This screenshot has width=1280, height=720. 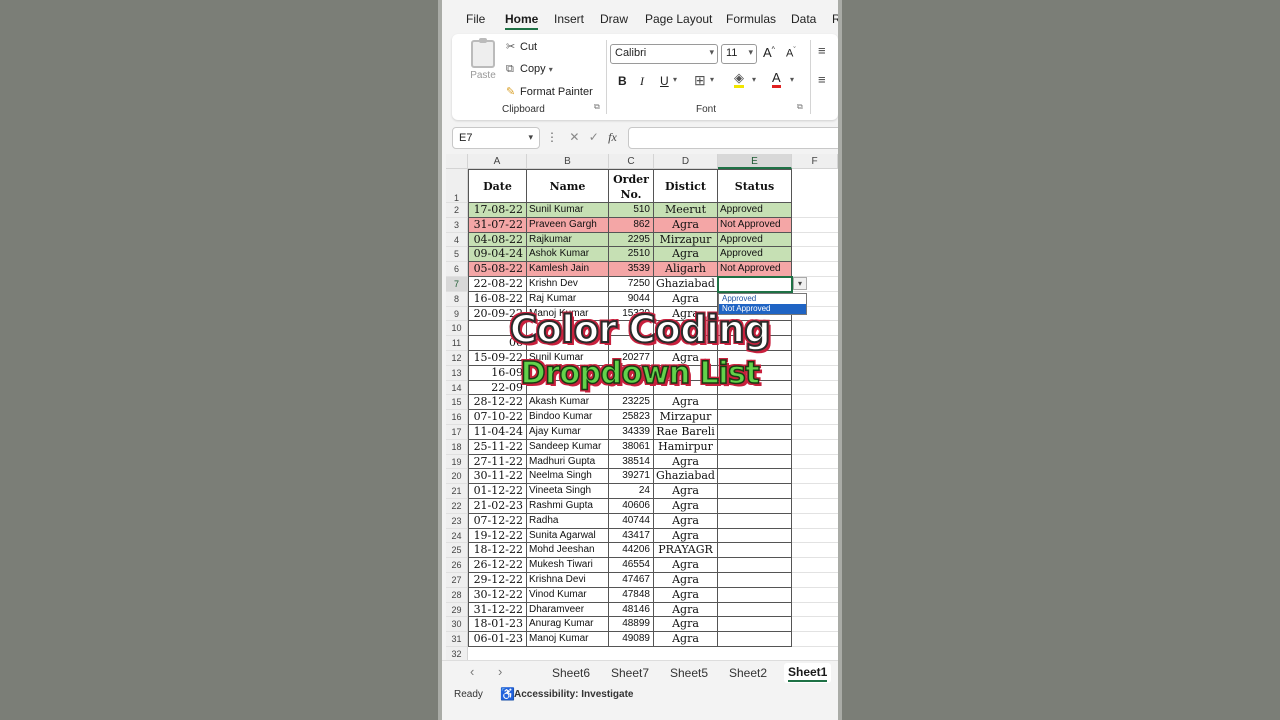 I want to click on row-header: 30, so click(x=457, y=625).